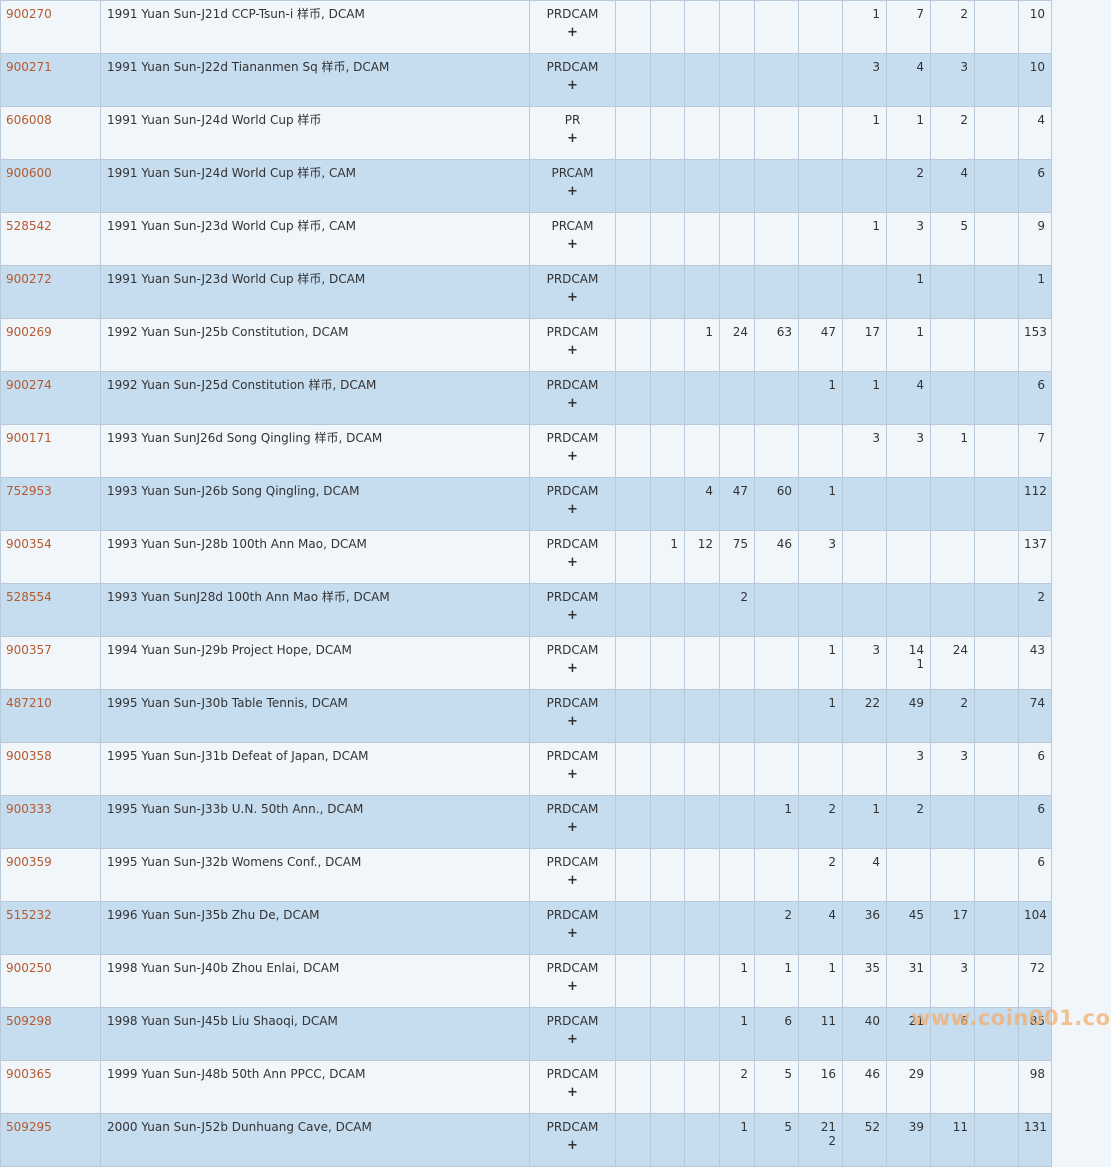 The height and width of the screenshot is (1167, 1111). I want to click on grade-count-value: 35, so click(864, 968).